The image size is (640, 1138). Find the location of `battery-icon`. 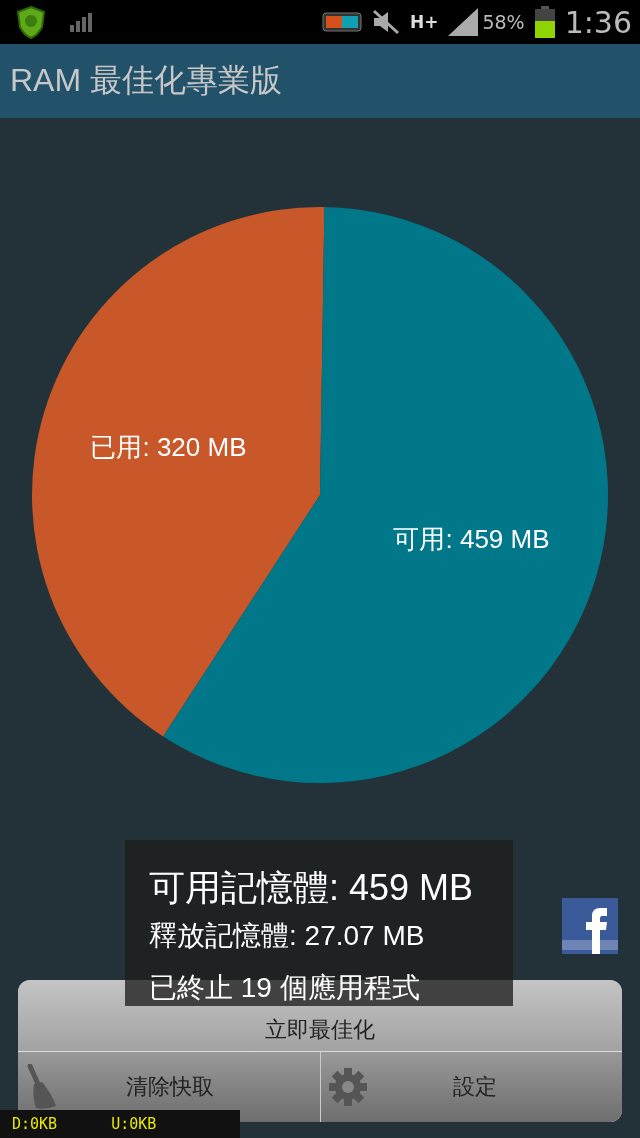

battery-icon is located at coordinates (544, 22).